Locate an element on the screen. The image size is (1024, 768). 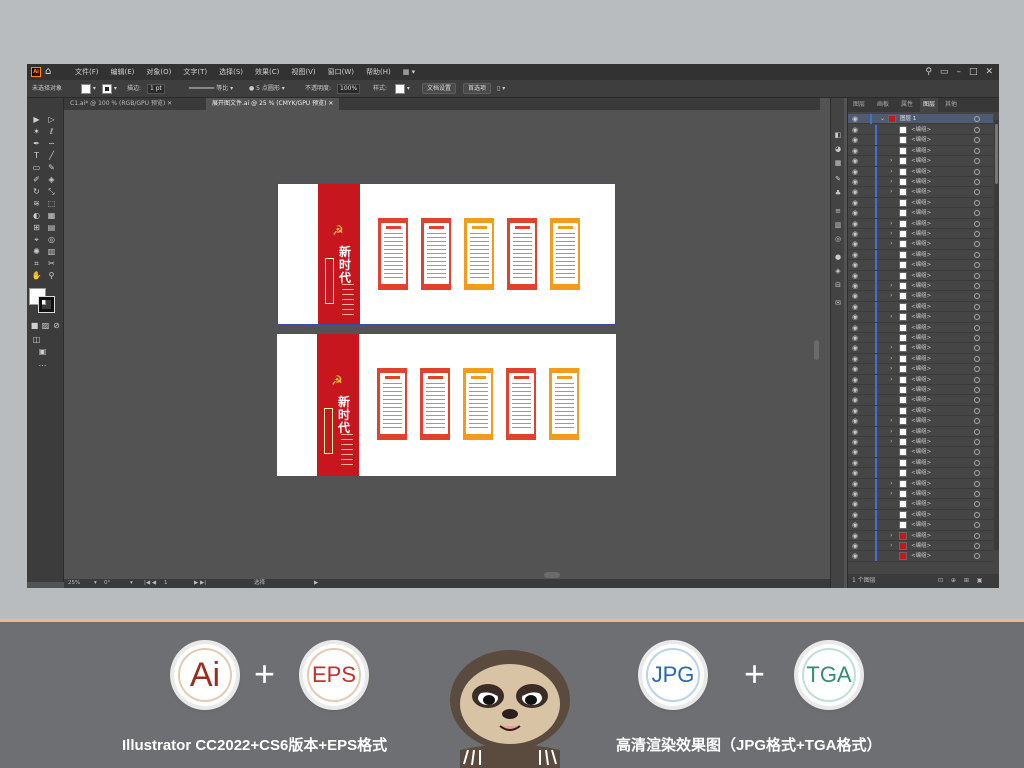
layer-actions-icons: ⊡ ⊕ ⊞ ▣ 🗑 is located at coordinates (968, 581).